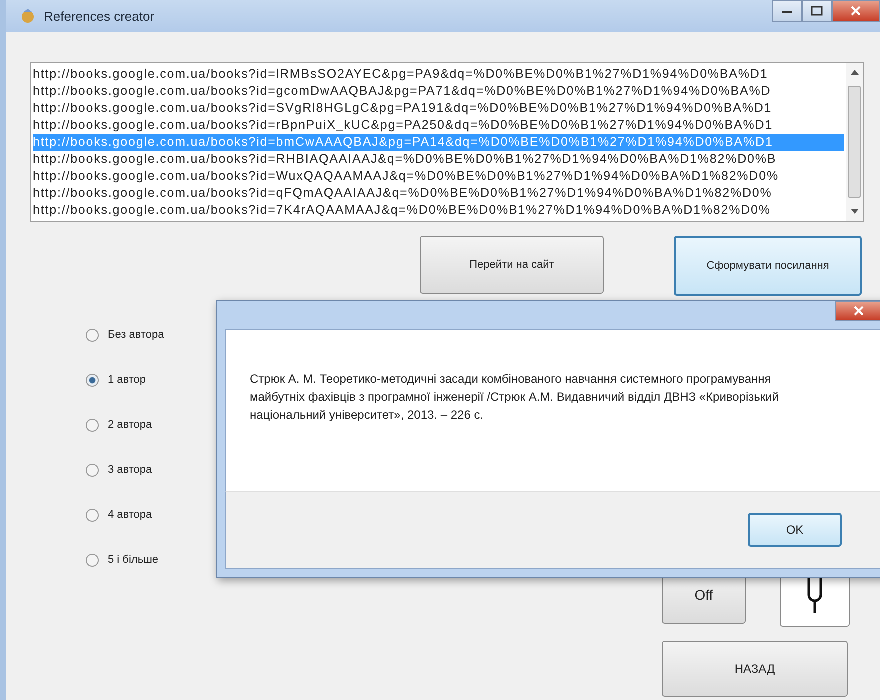 This screenshot has width=880, height=700. I want to click on radio-label: 2 автора, so click(130, 425).